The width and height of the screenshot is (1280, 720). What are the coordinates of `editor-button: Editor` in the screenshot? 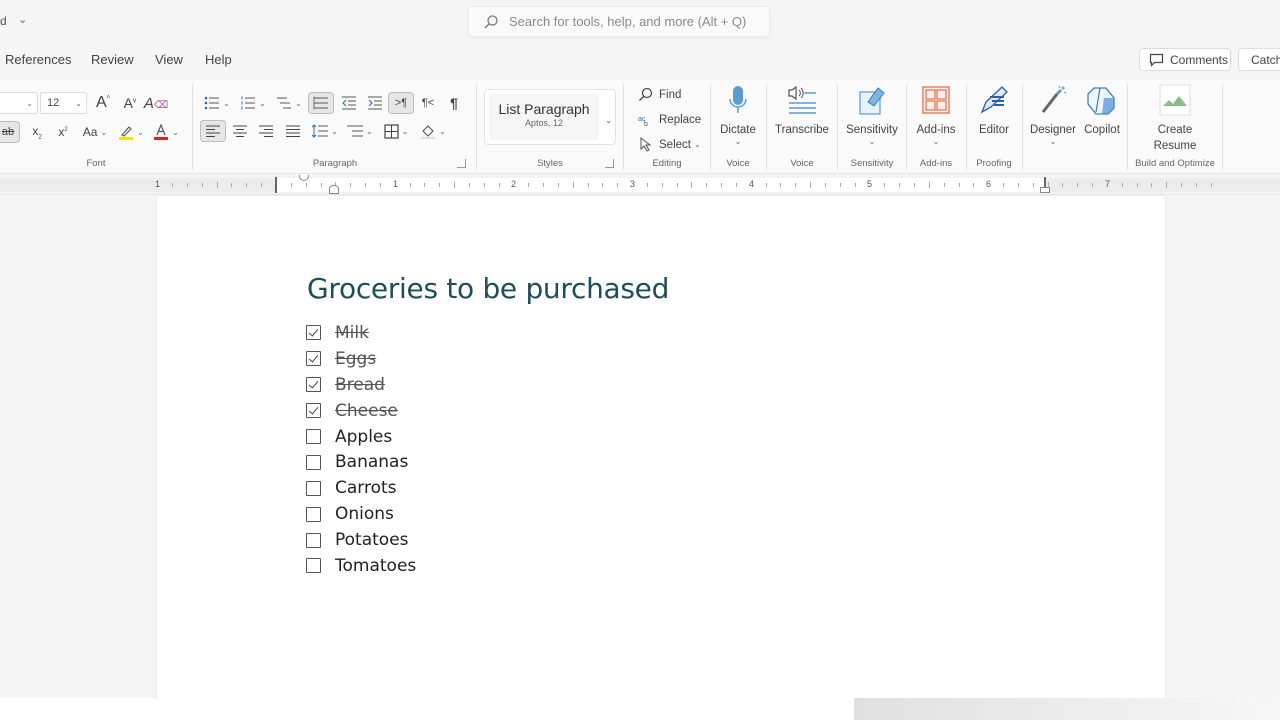 It's located at (994, 111).